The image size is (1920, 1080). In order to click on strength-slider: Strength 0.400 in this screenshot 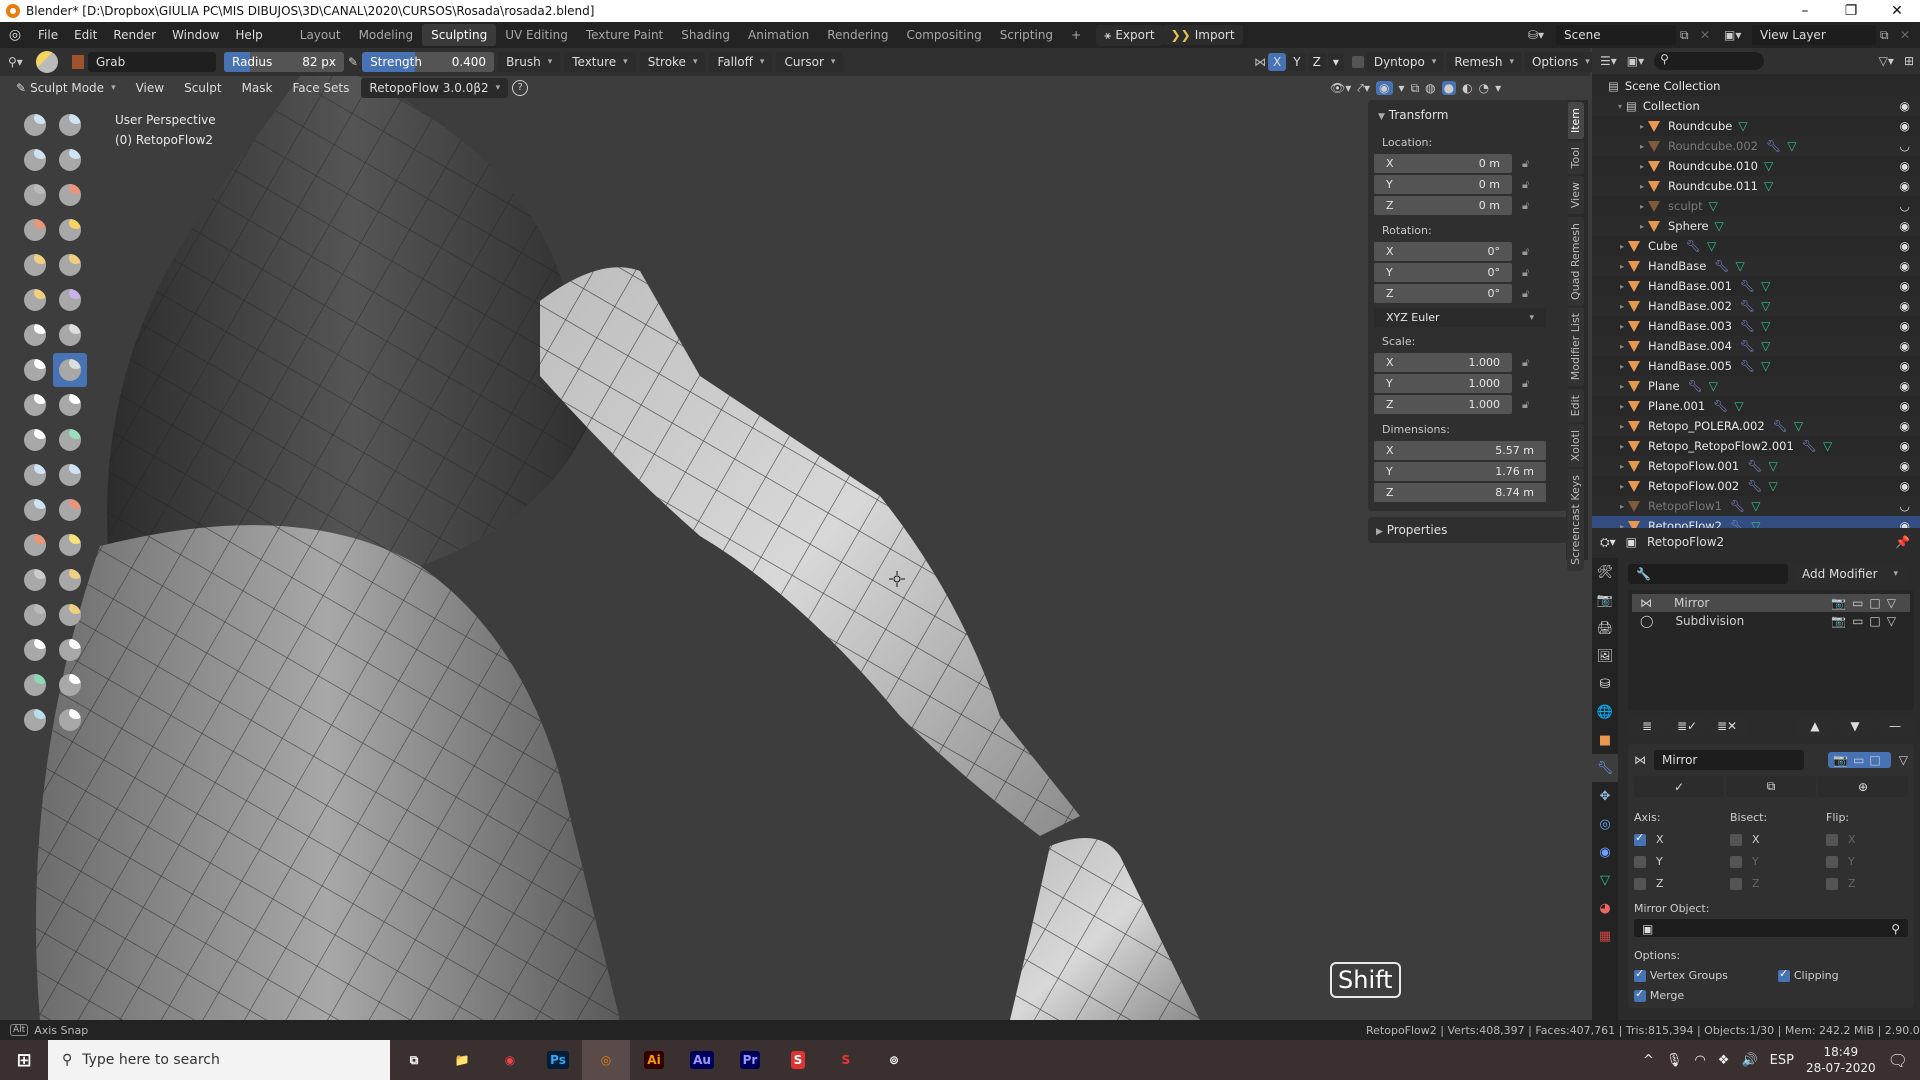, I will do `click(428, 62)`.